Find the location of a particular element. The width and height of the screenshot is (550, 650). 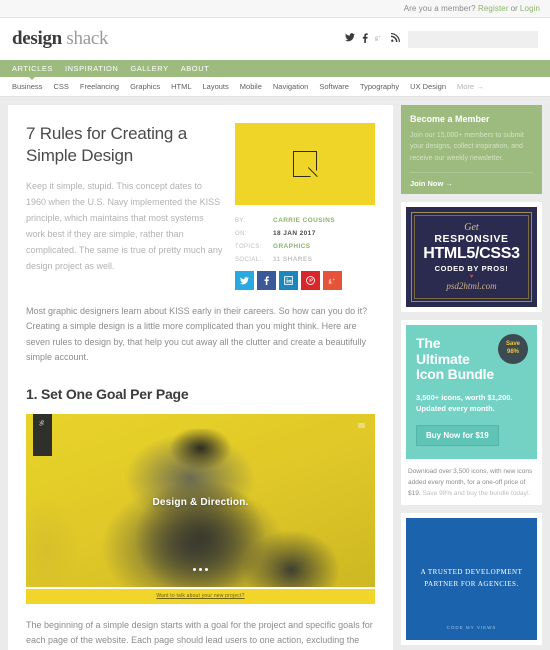

facebook-icon is located at coordinates (365, 39).